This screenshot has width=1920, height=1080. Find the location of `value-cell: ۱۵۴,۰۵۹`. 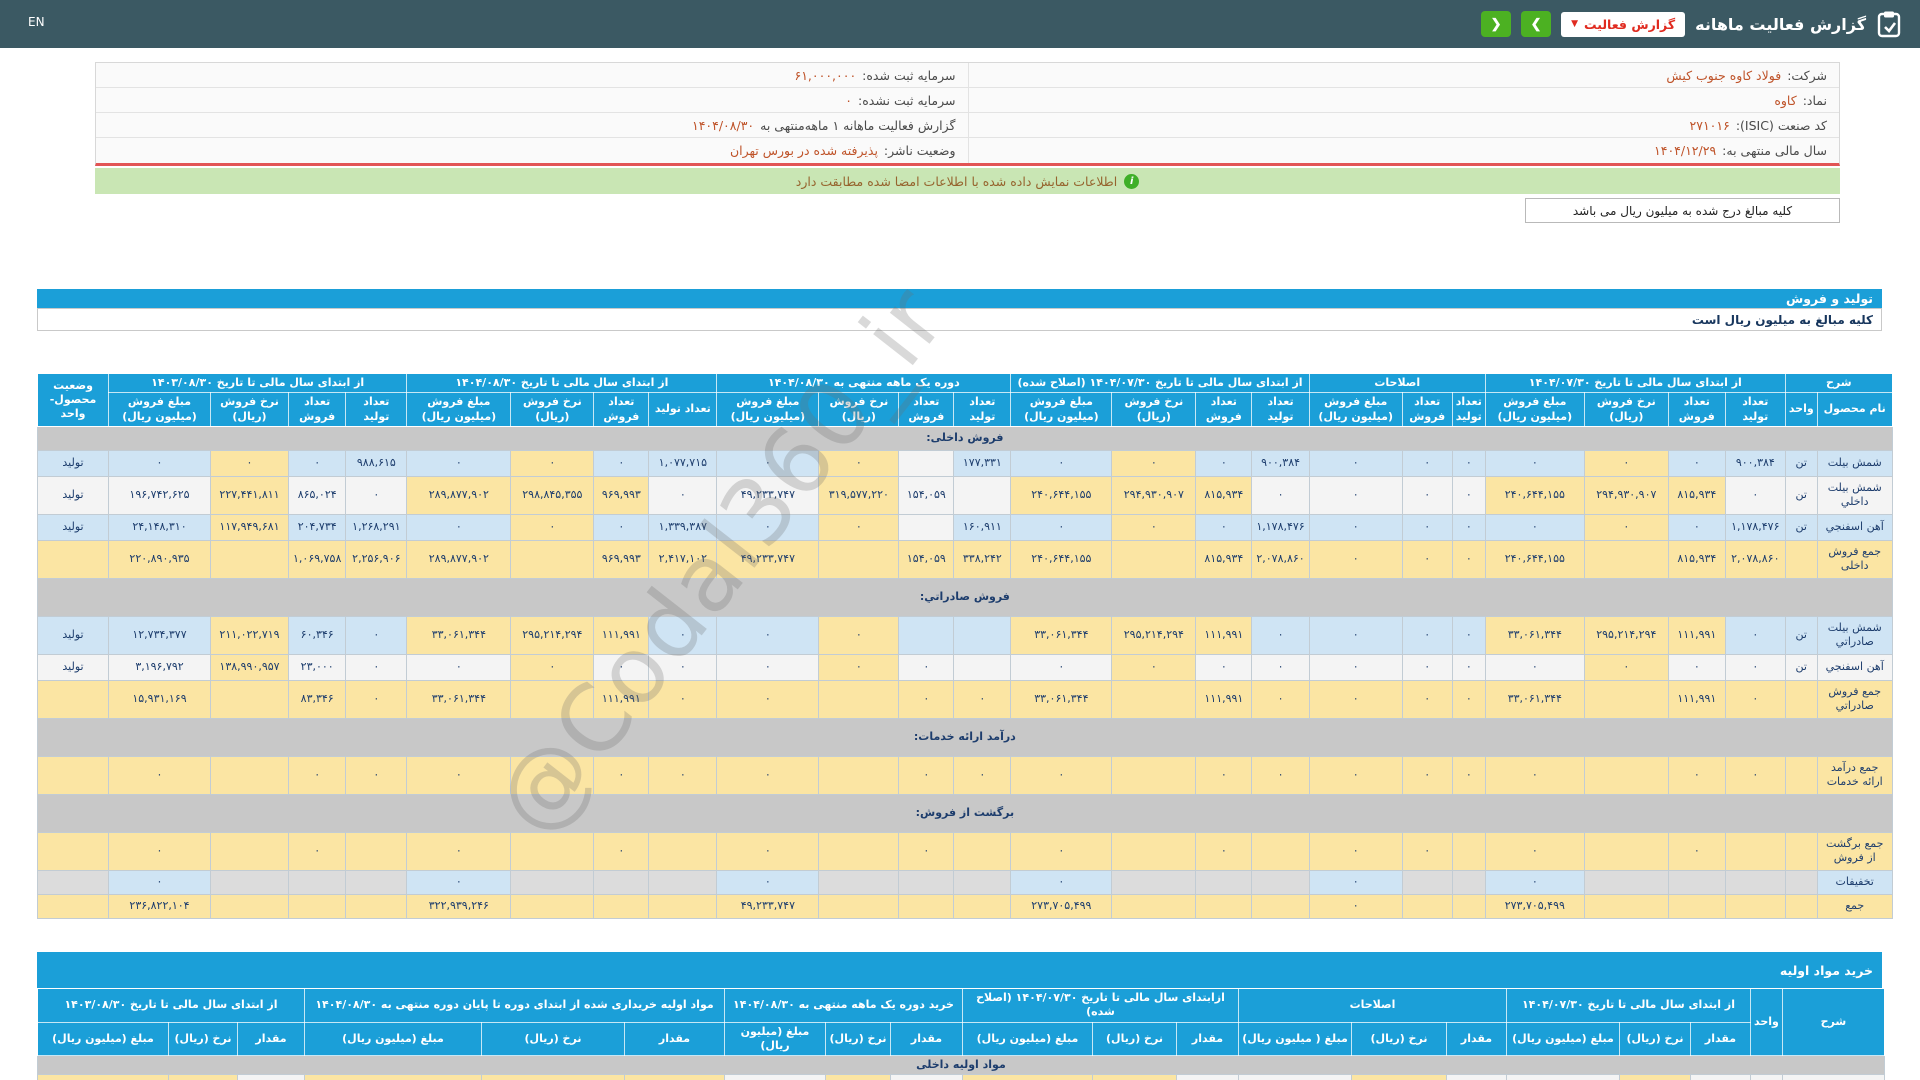

value-cell: ۱۵۴,۰۵۹ is located at coordinates (926, 495).